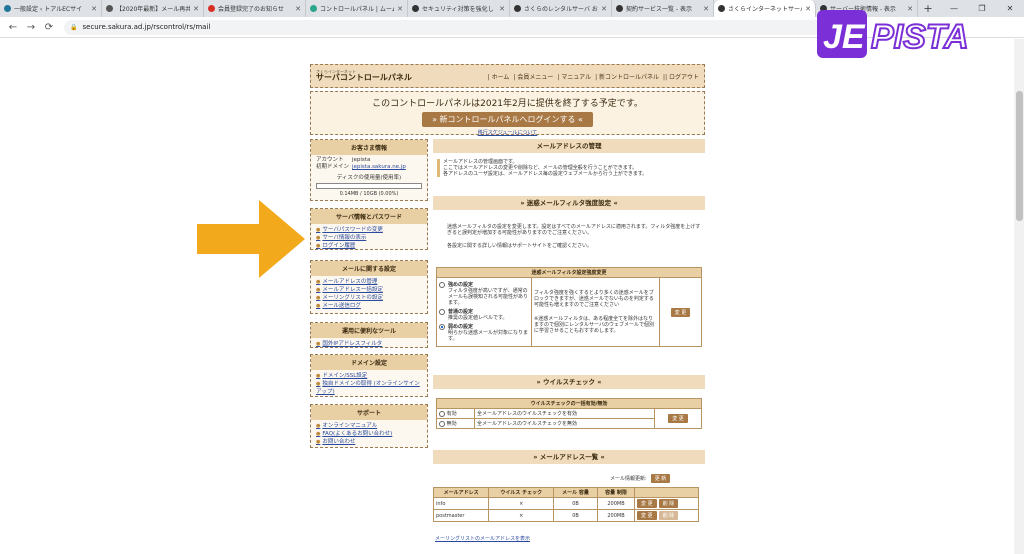  Describe the element at coordinates (379, 167) in the screenshot. I see `domain-value: jepista.sakura.ne.jp` at that location.